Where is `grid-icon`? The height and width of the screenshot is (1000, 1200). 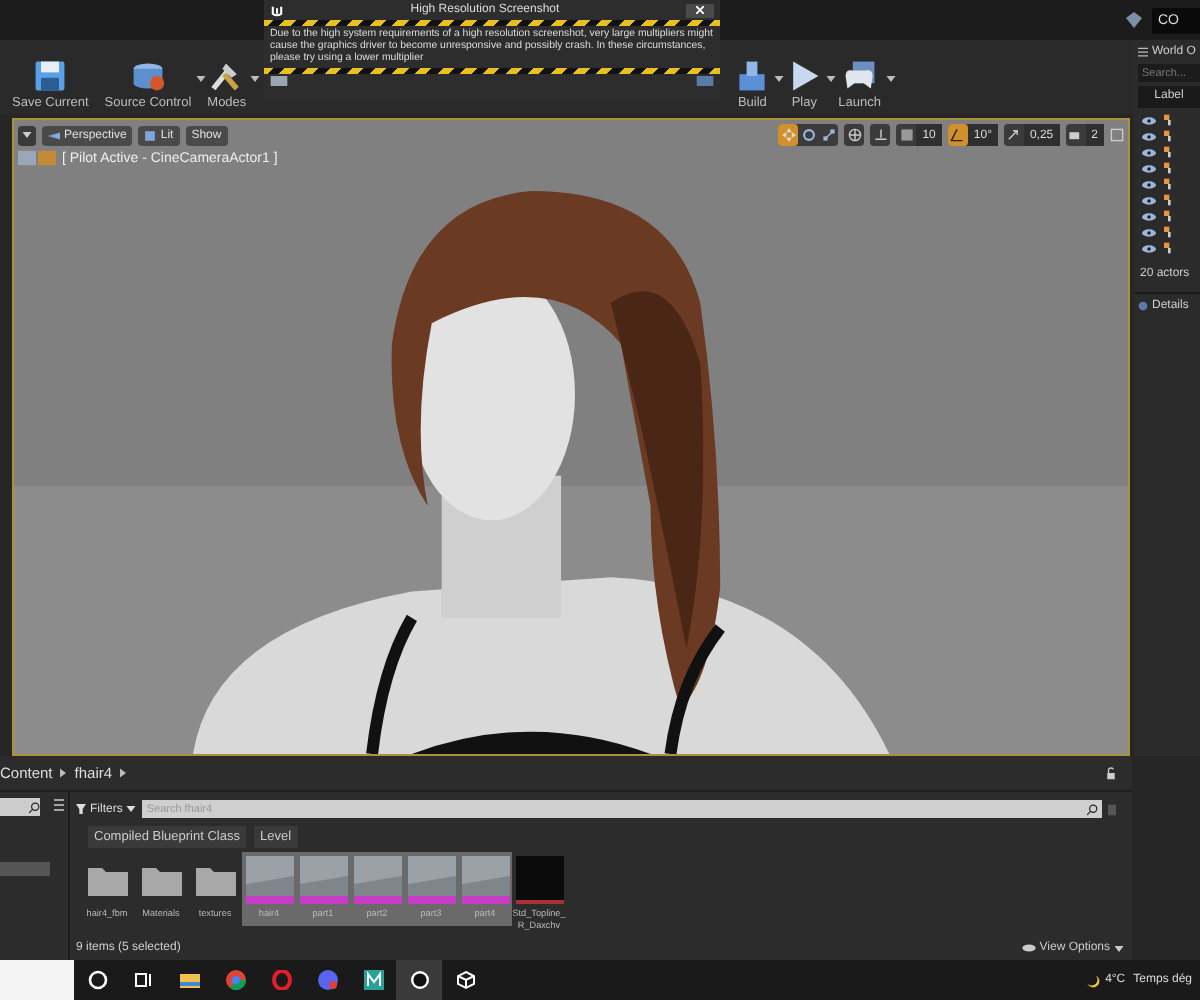 grid-icon is located at coordinates (906, 135).